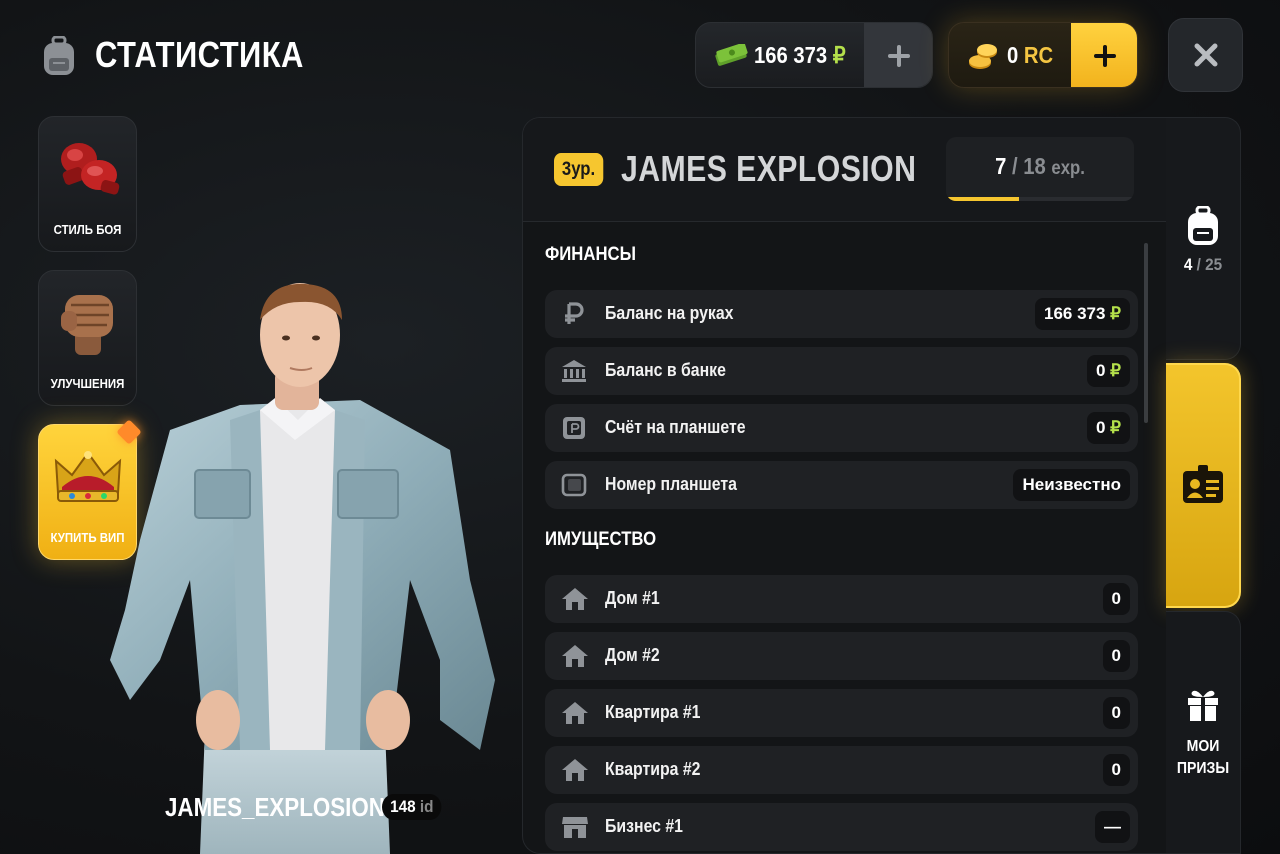  Describe the element at coordinates (1203, 732) in the screenshot. I see `tab-prizes: МОИ ПРИЗЫ` at that location.